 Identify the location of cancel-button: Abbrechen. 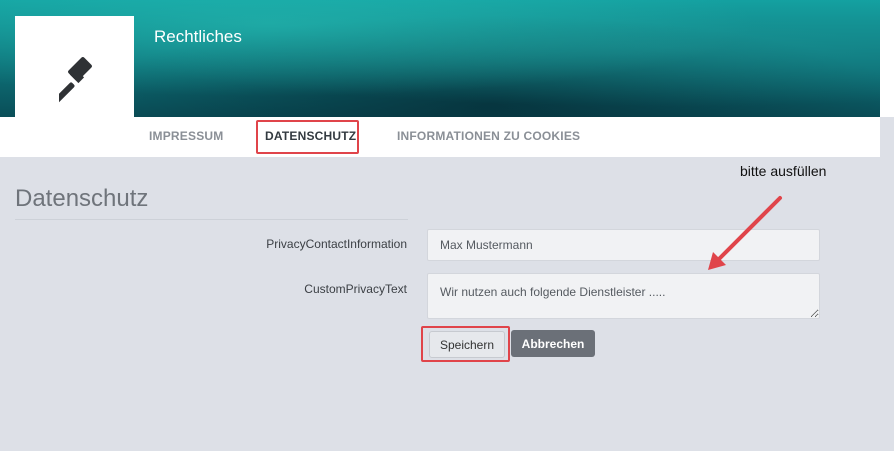
(553, 343).